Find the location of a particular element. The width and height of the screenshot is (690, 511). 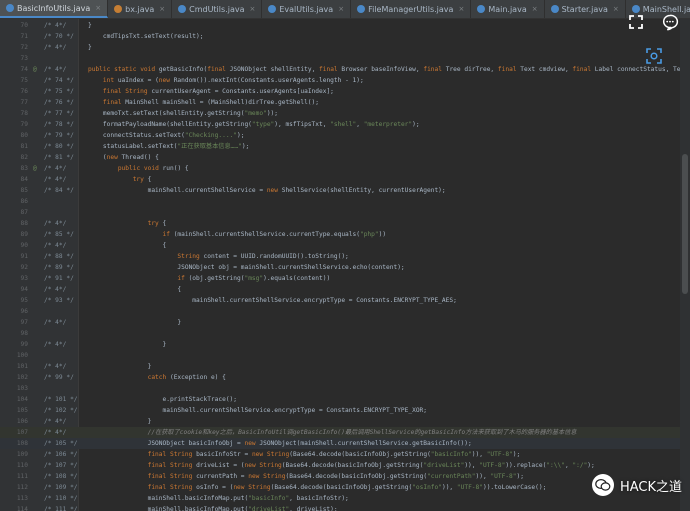

code-text: catch (Exception e) { is located at coordinates (157, 377).